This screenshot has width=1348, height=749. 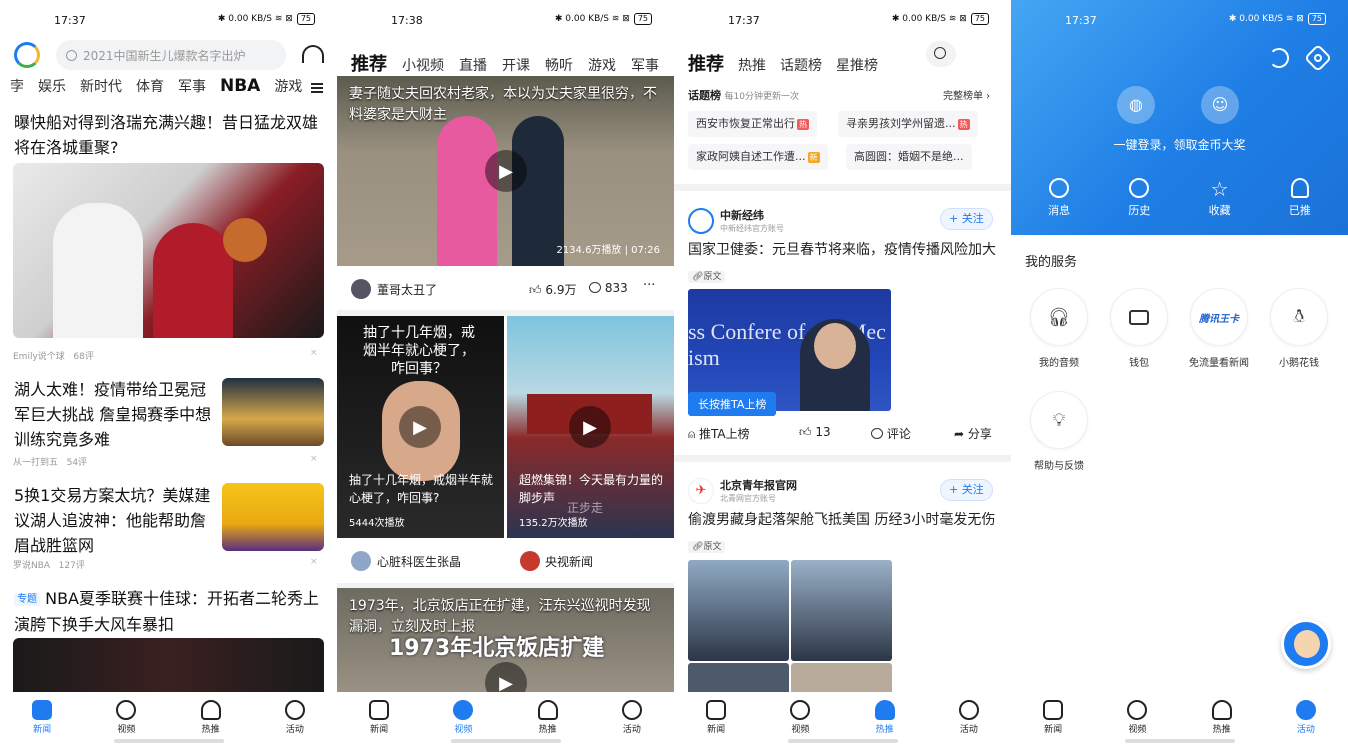 What do you see at coordinates (1059, 328) in the screenshot?
I see `audio-service: 🎧︎ 我的音频` at bounding box center [1059, 328].